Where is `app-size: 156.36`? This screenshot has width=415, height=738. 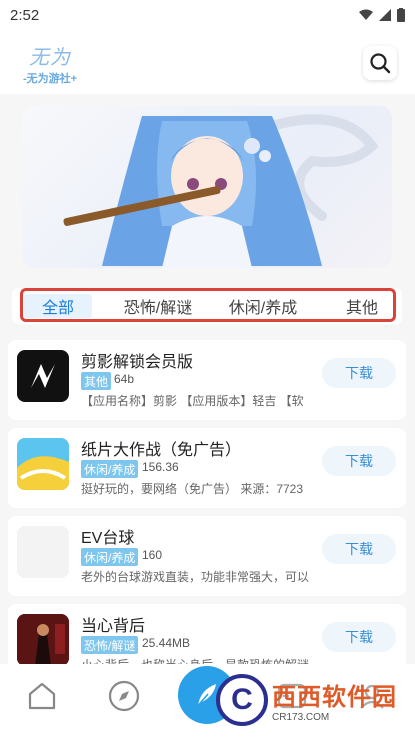
app-size: 156.36 is located at coordinates (160, 467).